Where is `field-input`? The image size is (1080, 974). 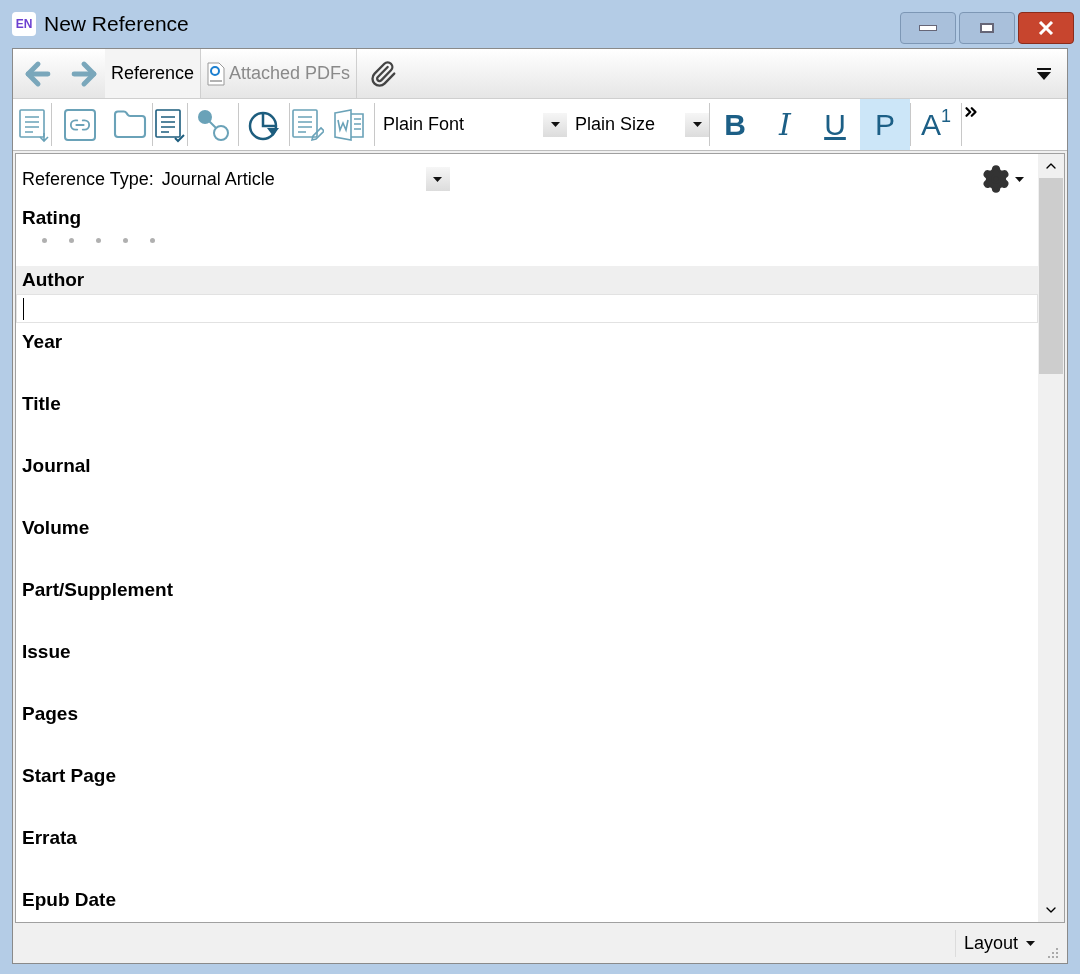 field-input is located at coordinates (527, 308).